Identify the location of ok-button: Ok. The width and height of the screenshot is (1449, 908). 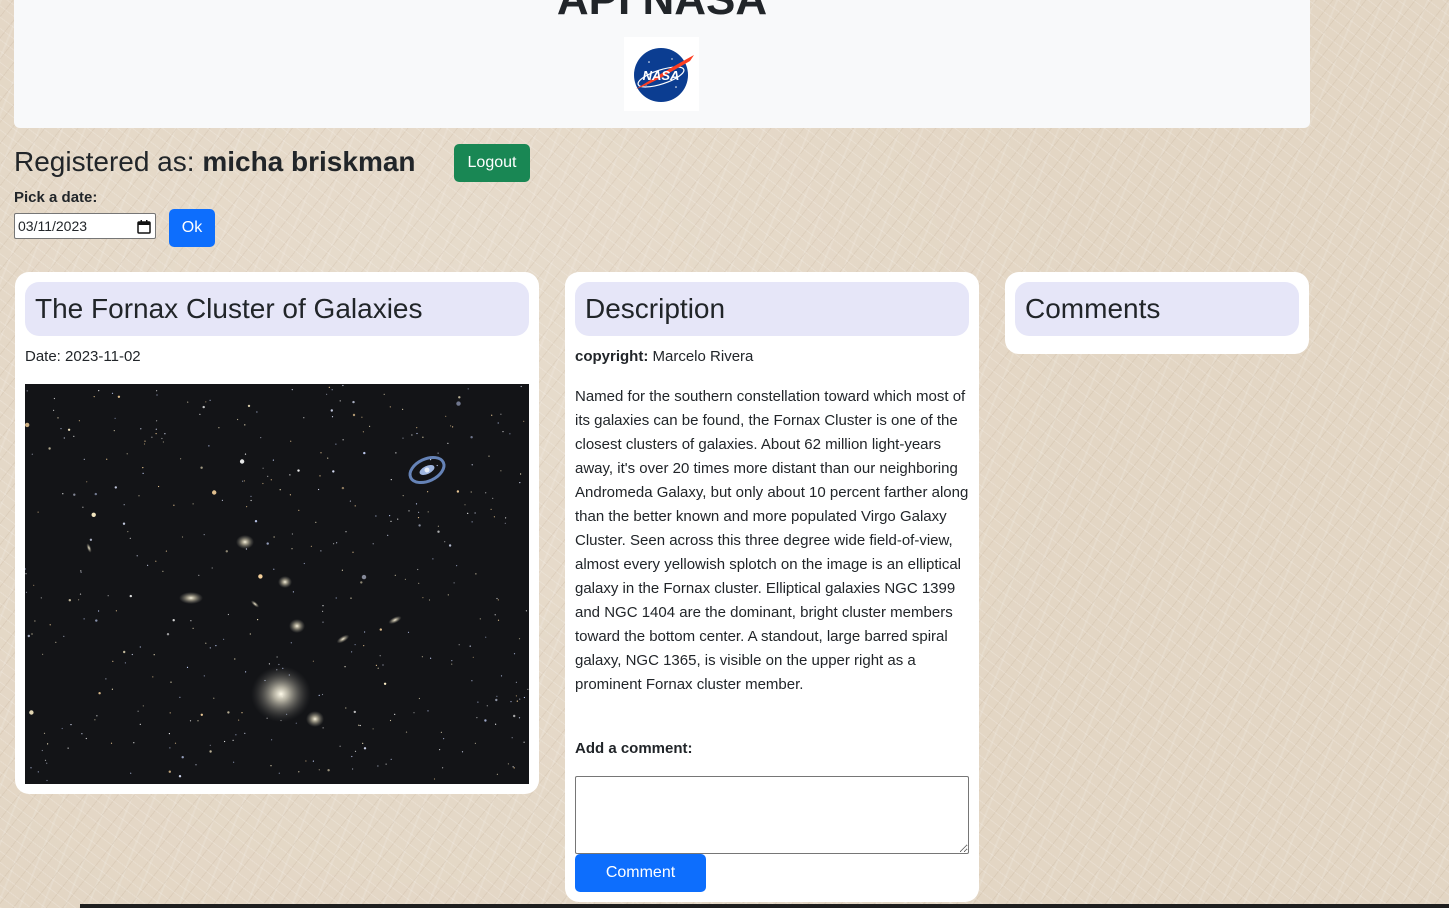
(192, 228).